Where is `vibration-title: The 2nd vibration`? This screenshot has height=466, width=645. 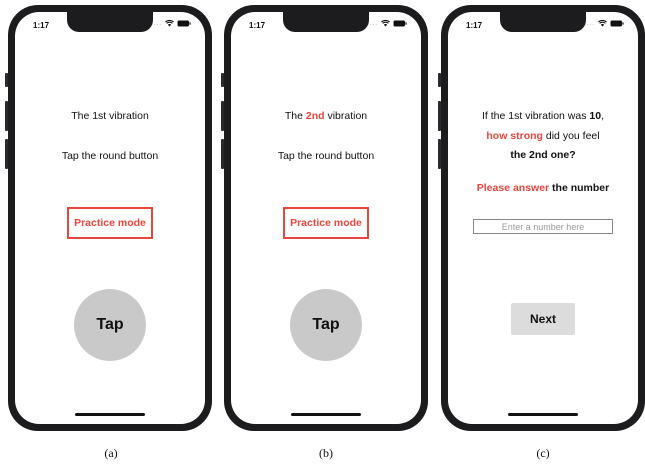 vibration-title: The 2nd vibration is located at coordinates (326, 116).